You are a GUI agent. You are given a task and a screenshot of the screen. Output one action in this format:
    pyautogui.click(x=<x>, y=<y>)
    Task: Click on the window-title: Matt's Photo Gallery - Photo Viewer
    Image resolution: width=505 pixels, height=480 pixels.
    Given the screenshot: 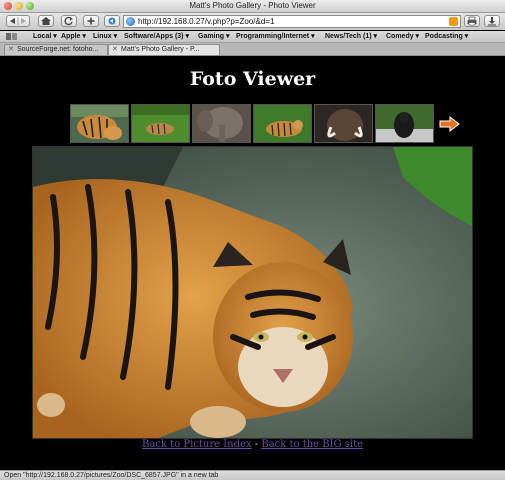 What is the action you would take?
    pyautogui.click(x=252, y=5)
    